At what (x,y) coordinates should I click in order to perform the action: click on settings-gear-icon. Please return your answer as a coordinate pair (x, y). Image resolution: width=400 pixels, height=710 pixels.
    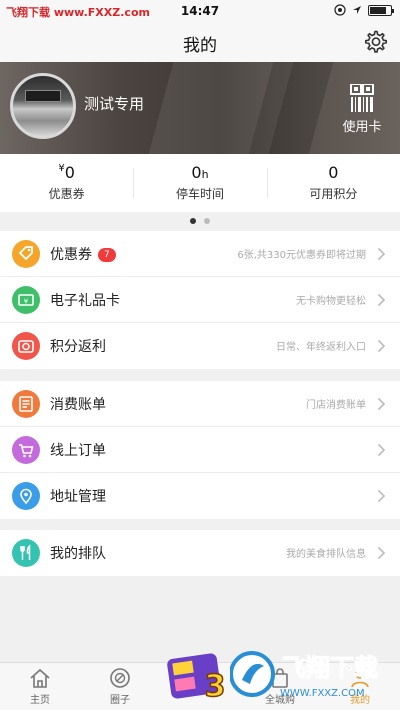
    Looking at the image, I should click on (375, 42).